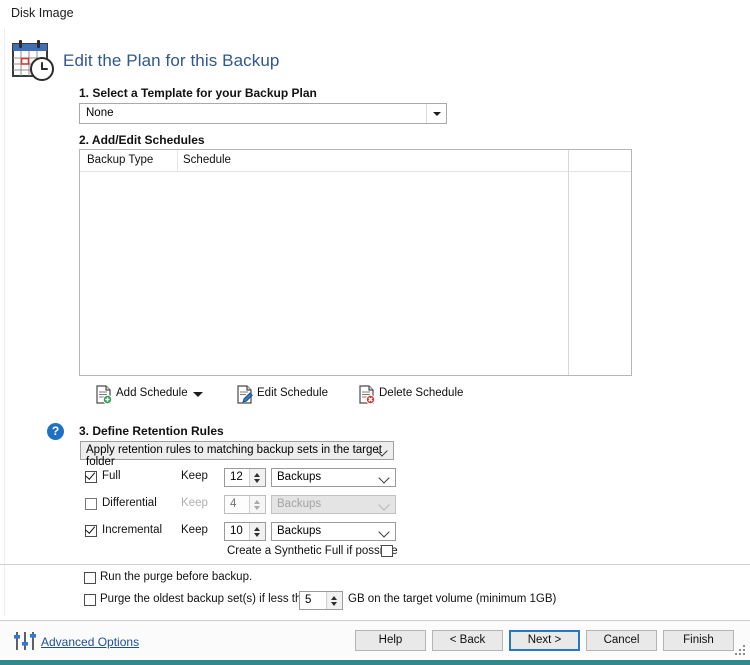  I want to click on retention-rule-row-differential: Differential Keep 4 Backups, so click(375, 506).